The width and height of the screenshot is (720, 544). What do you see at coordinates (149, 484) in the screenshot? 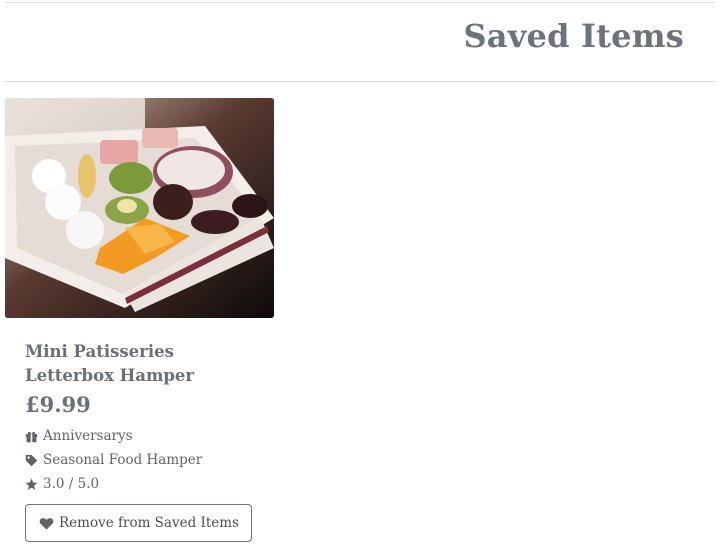
I see `rating-row: 3.0 / 5.0` at bounding box center [149, 484].